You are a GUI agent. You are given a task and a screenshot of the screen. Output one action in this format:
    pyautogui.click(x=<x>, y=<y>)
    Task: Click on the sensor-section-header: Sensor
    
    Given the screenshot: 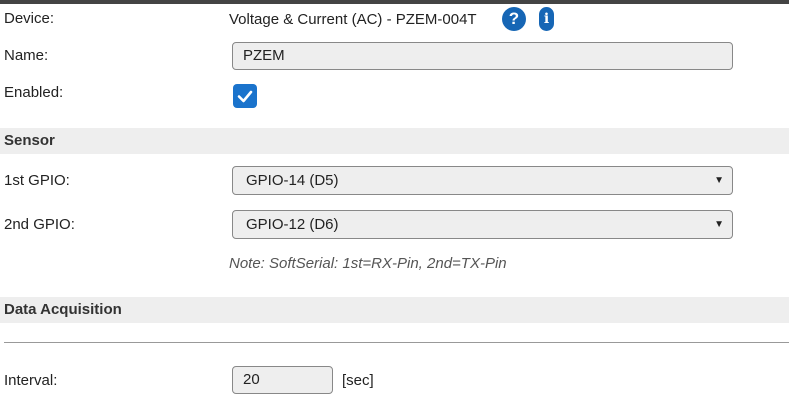 What is the action you would take?
    pyautogui.click(x=394, y=141)
    